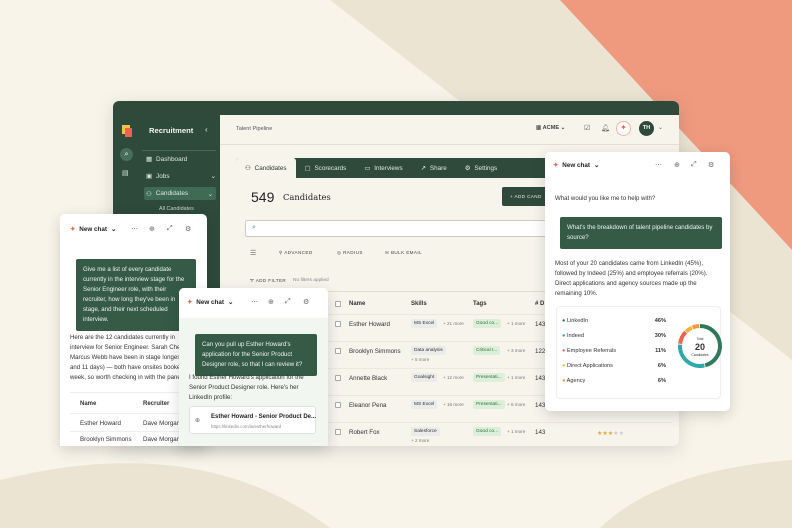 The width and height of the screenshot is (792, 528). I want to click on tag-more: + 6 more, so click(516, 404).